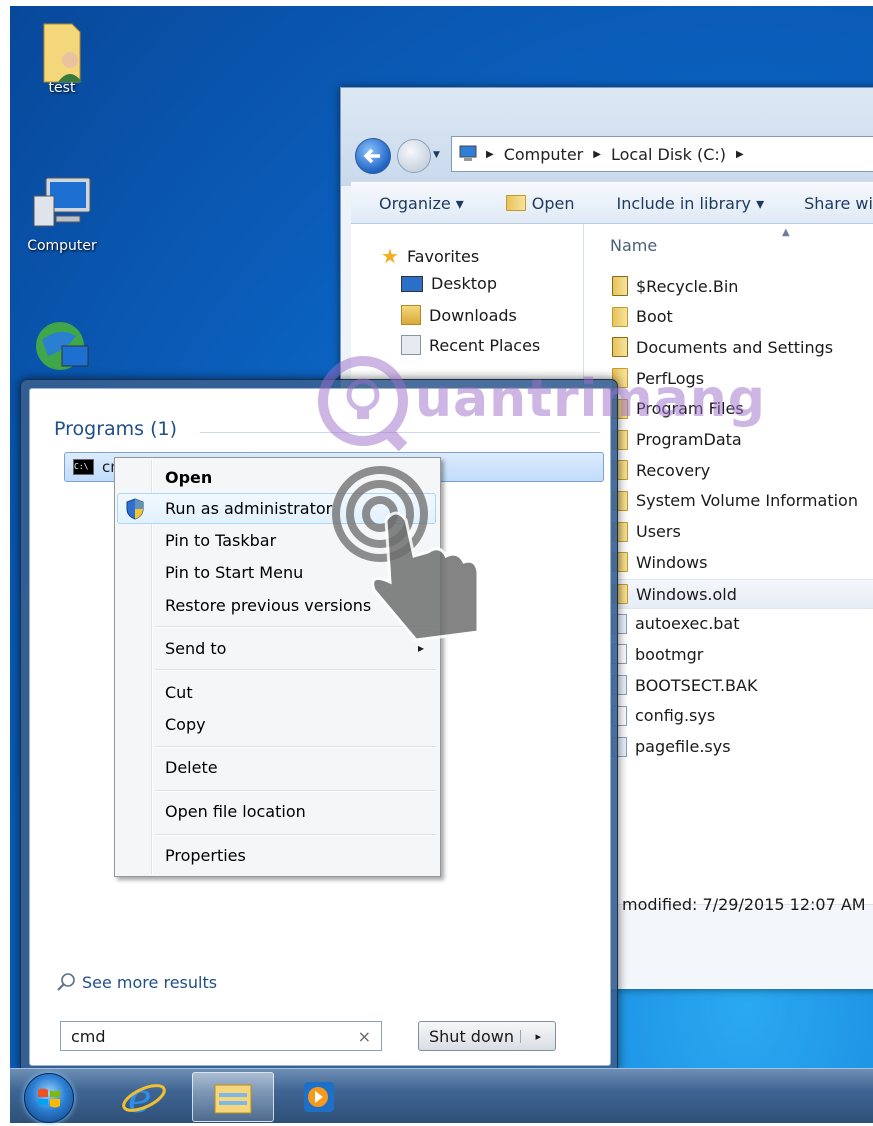 The height and width of the screenshot is (1126, 873). I want to click on svg-text: e, so click(140, 1098).